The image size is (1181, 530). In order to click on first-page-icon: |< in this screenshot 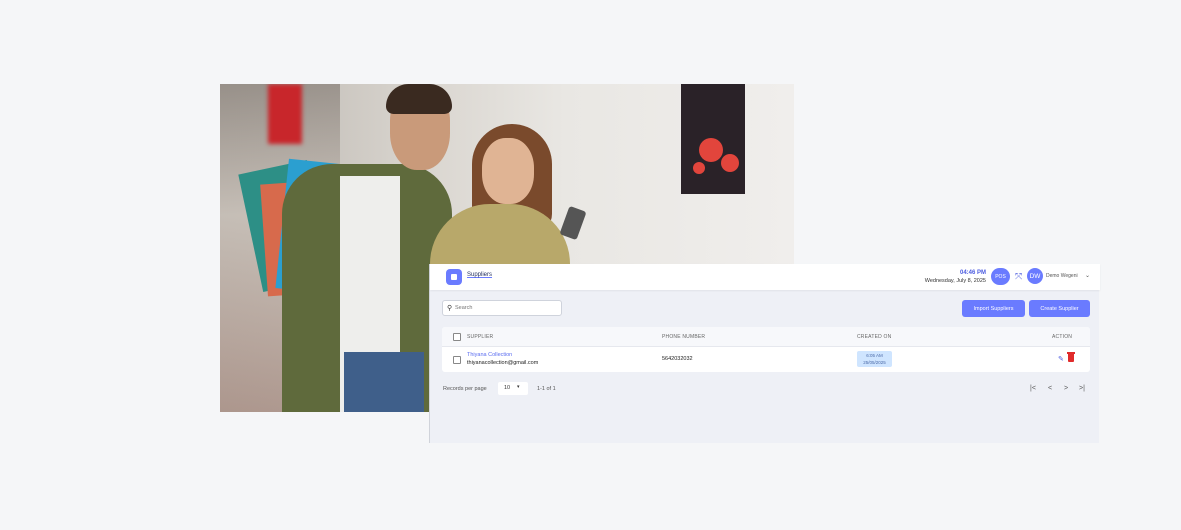, I will do `click(1033, 388)`.